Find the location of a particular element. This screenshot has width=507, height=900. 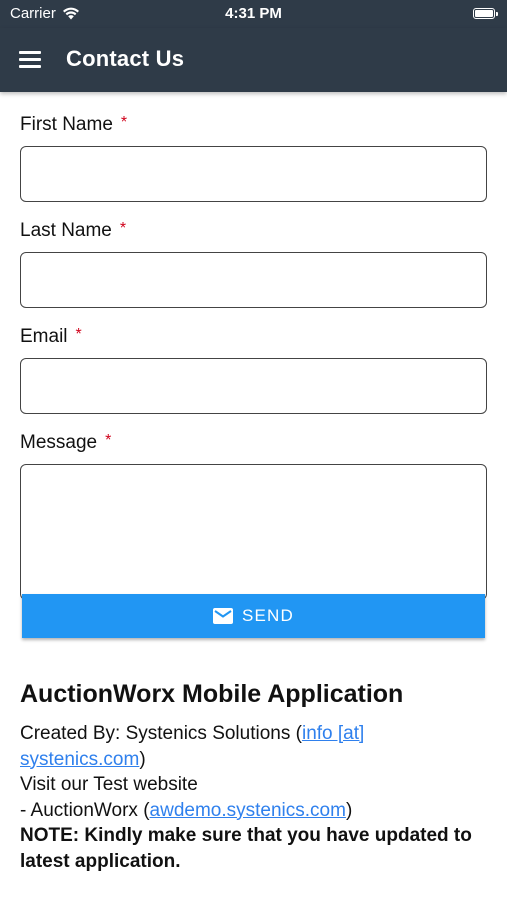

email-link-part1: info [at] is located at coordinates (333, 733).